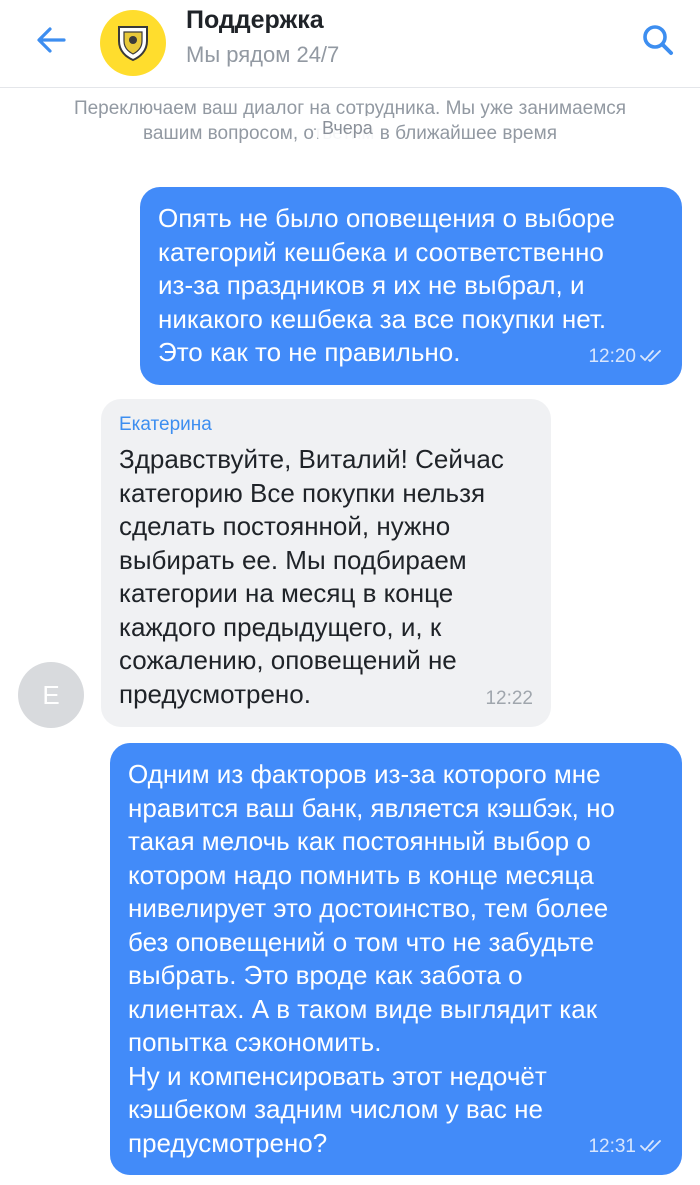  Describe the element at coordinates (165, 424) in the screenshot. I see `sender-name: Екатерина` at that location.